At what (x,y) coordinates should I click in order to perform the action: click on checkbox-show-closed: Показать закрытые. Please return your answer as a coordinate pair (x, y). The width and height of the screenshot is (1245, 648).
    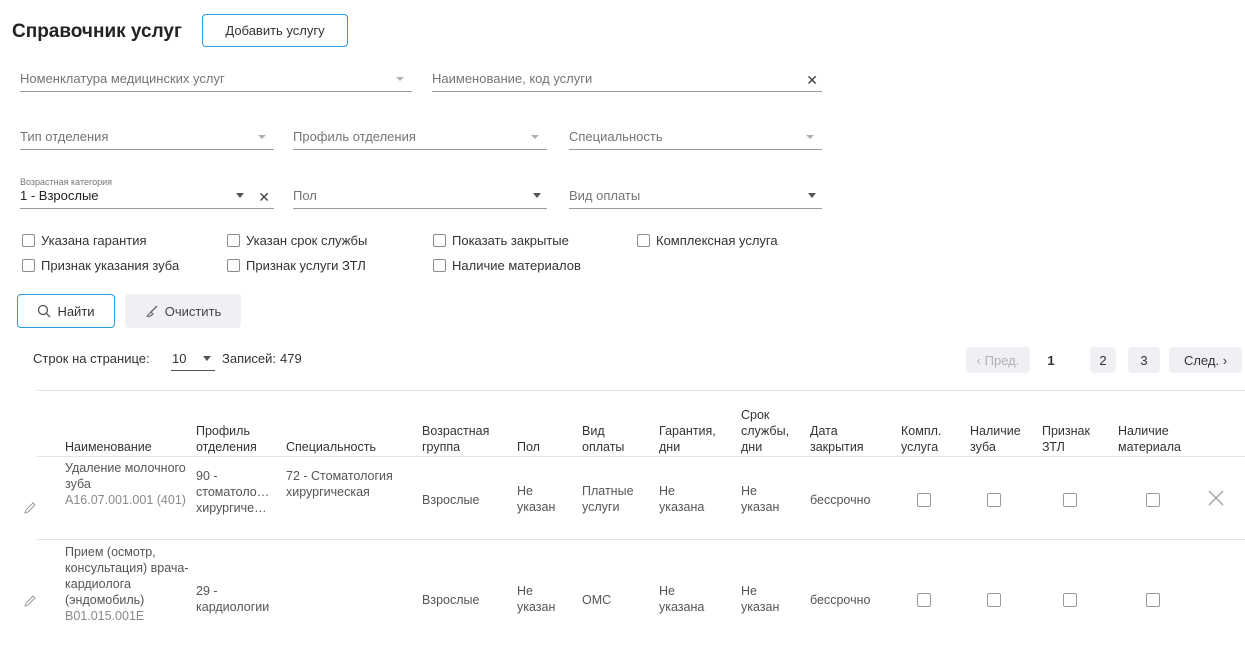
    Looking at the image, I should click on (501, 240).